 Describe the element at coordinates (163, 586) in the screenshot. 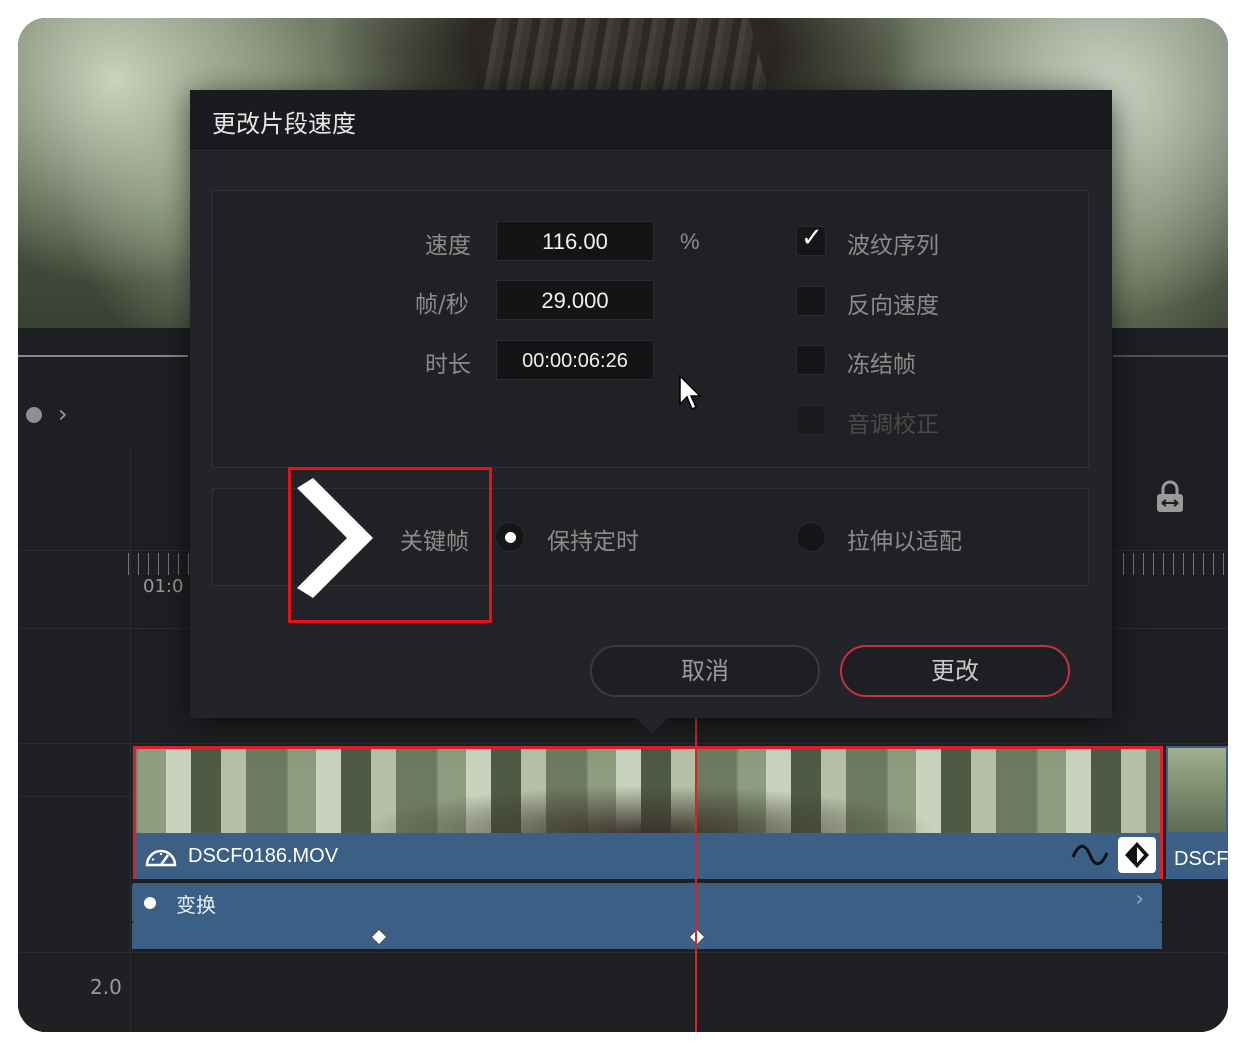

I see `ruler-timecode: 01:0` at that location.